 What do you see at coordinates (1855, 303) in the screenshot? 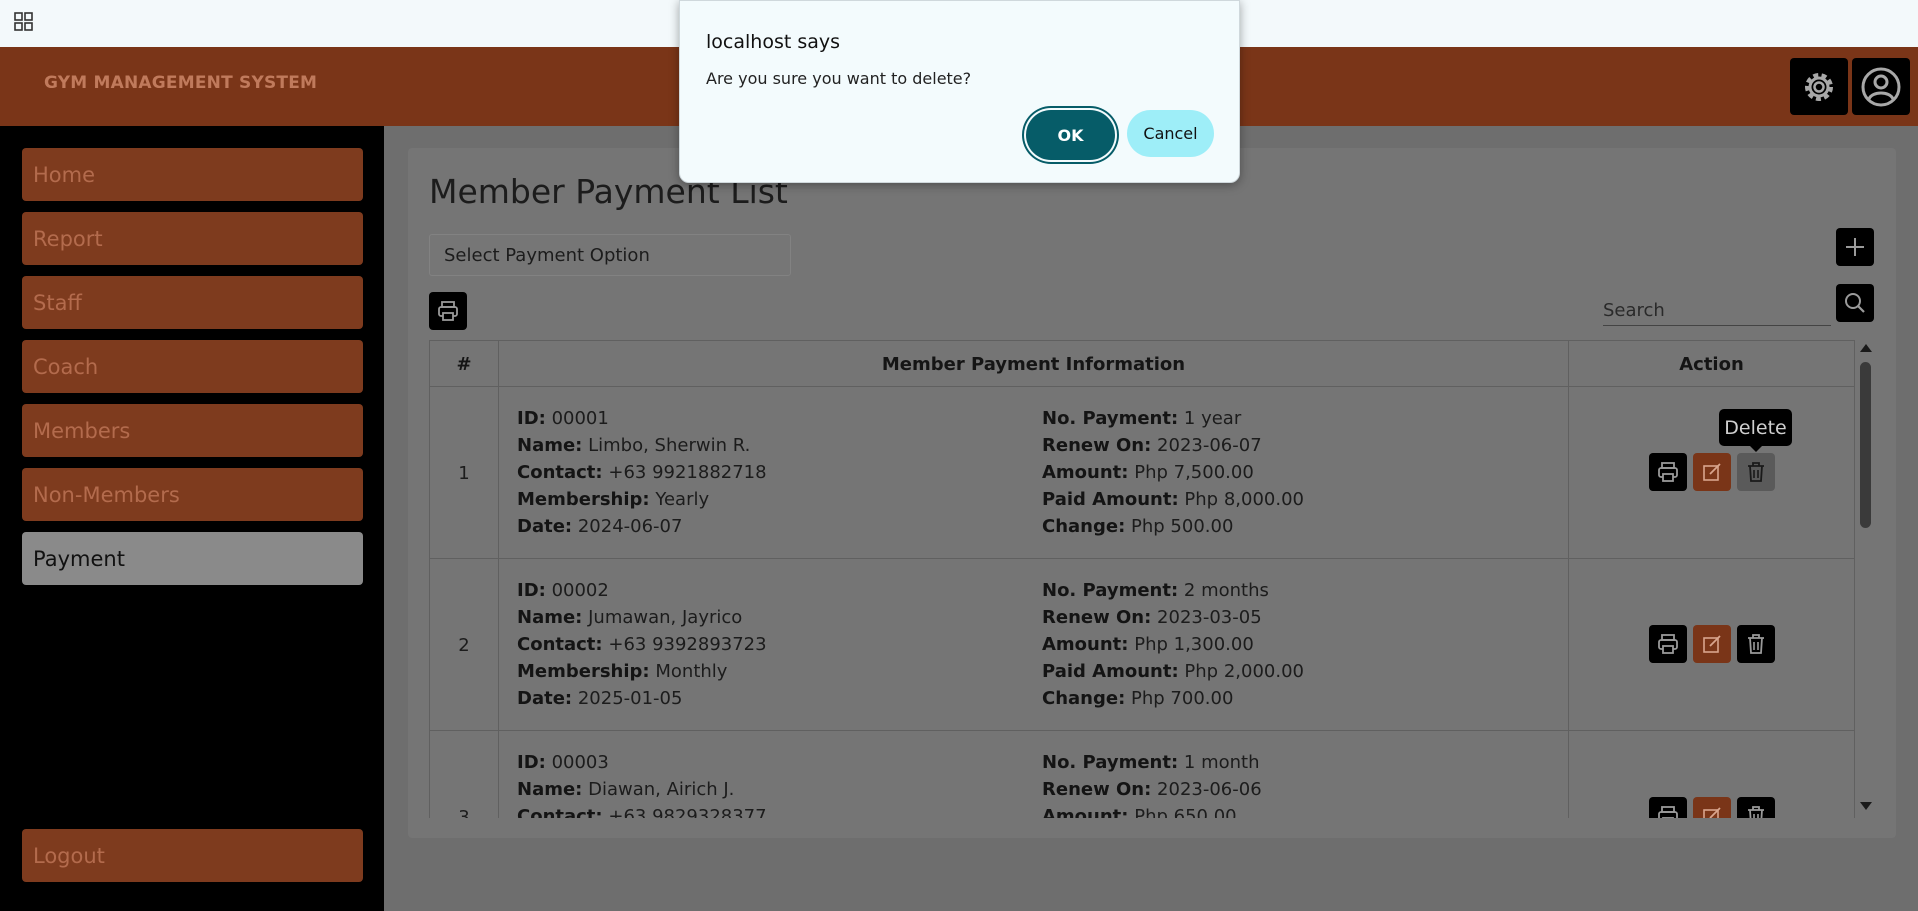
I see `search-button` at bounding box center [1855, 303].